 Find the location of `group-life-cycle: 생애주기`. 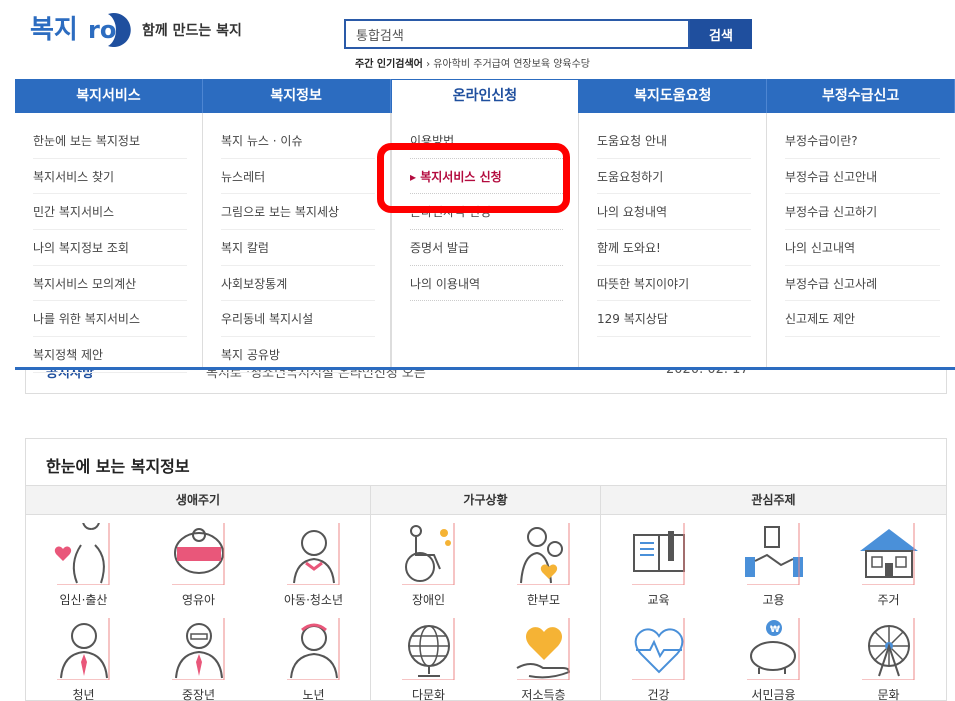

group-life-cycle: 생애주기 is located at coordinates (198, 500).